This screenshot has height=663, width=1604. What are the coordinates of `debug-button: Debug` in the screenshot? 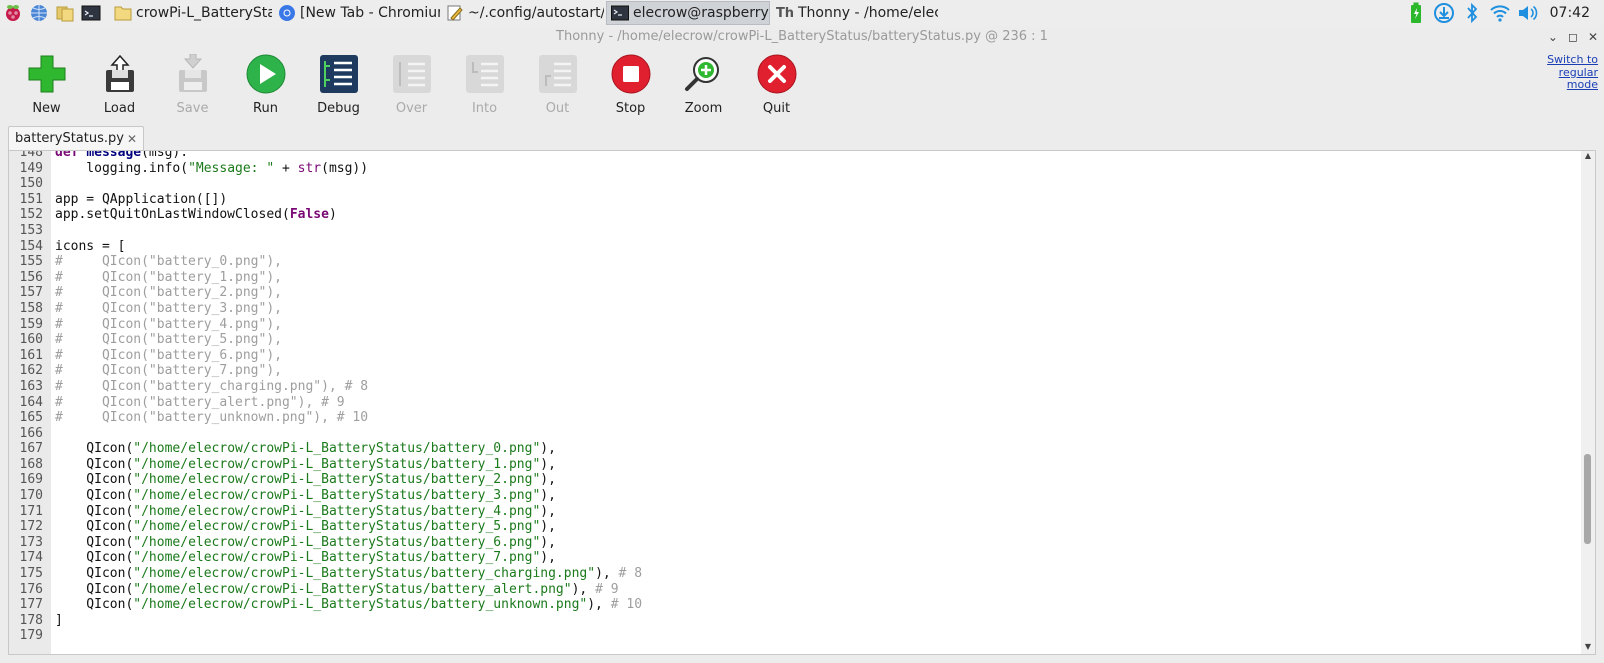 It's located at (338, 85).